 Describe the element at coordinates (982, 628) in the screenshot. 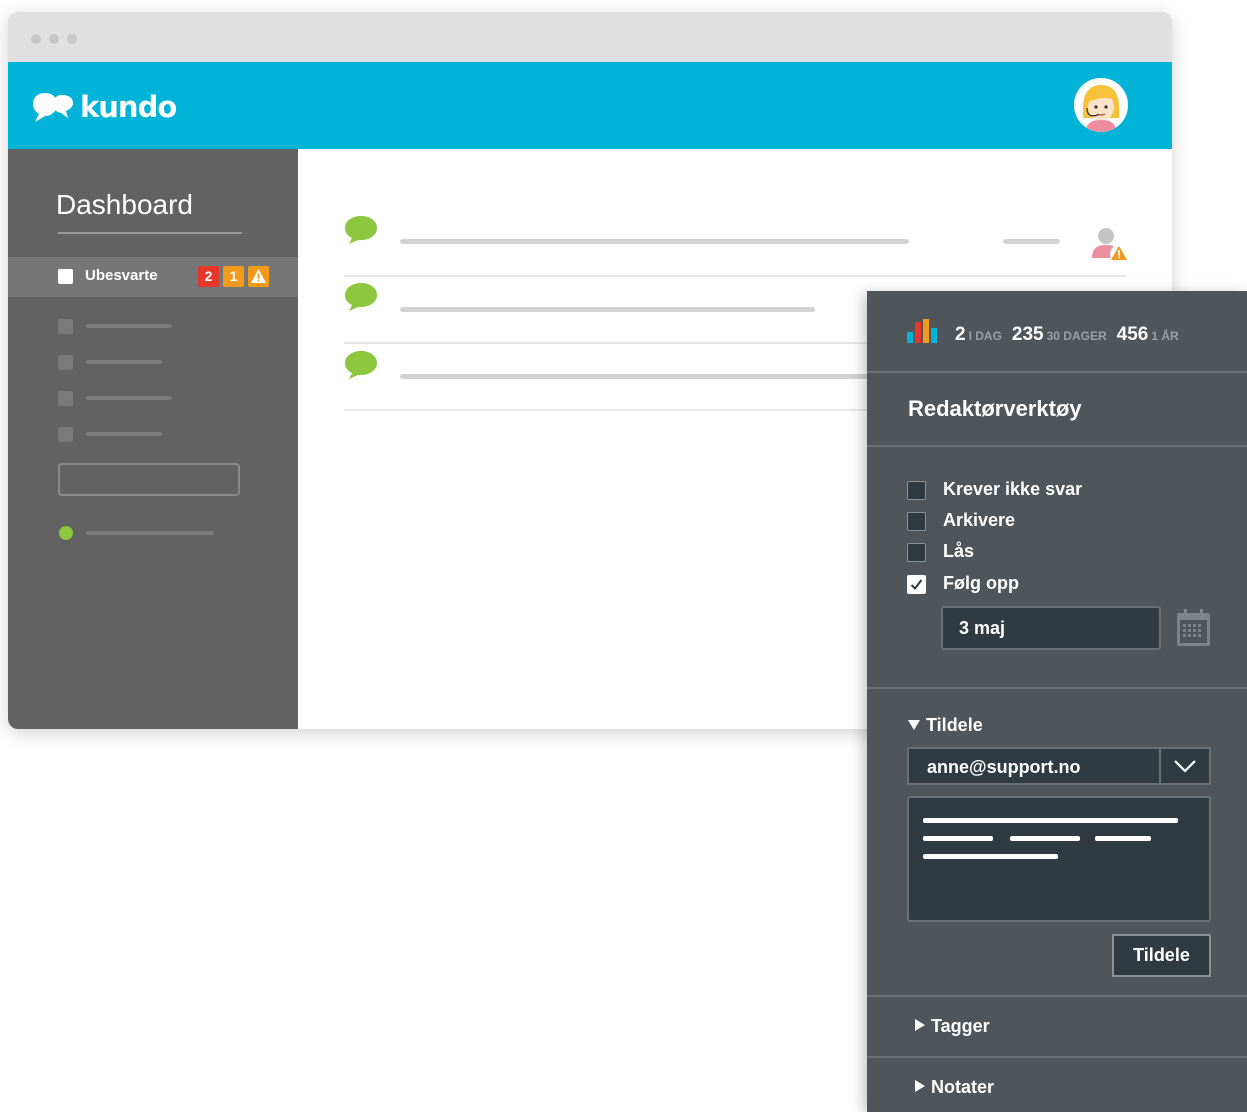

I see `follow-up-date-value: 3 maj` at that location.